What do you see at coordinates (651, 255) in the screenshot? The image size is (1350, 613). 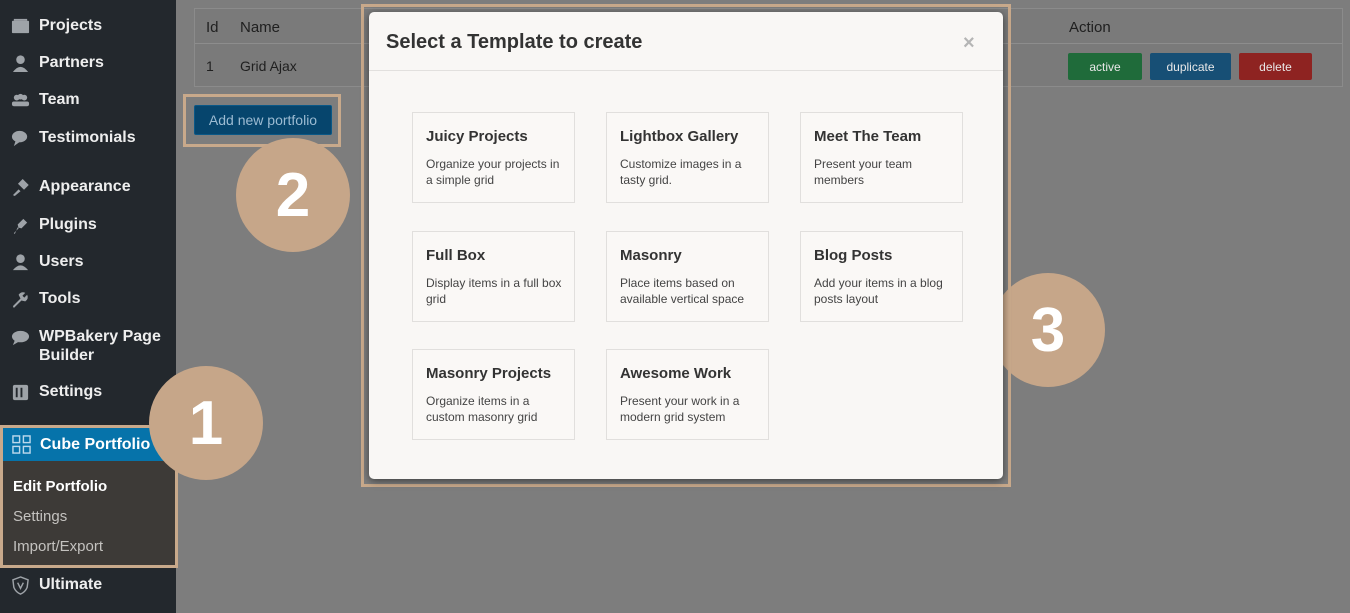 I see `template-title: Masonry` at bounding box center [651, 255].